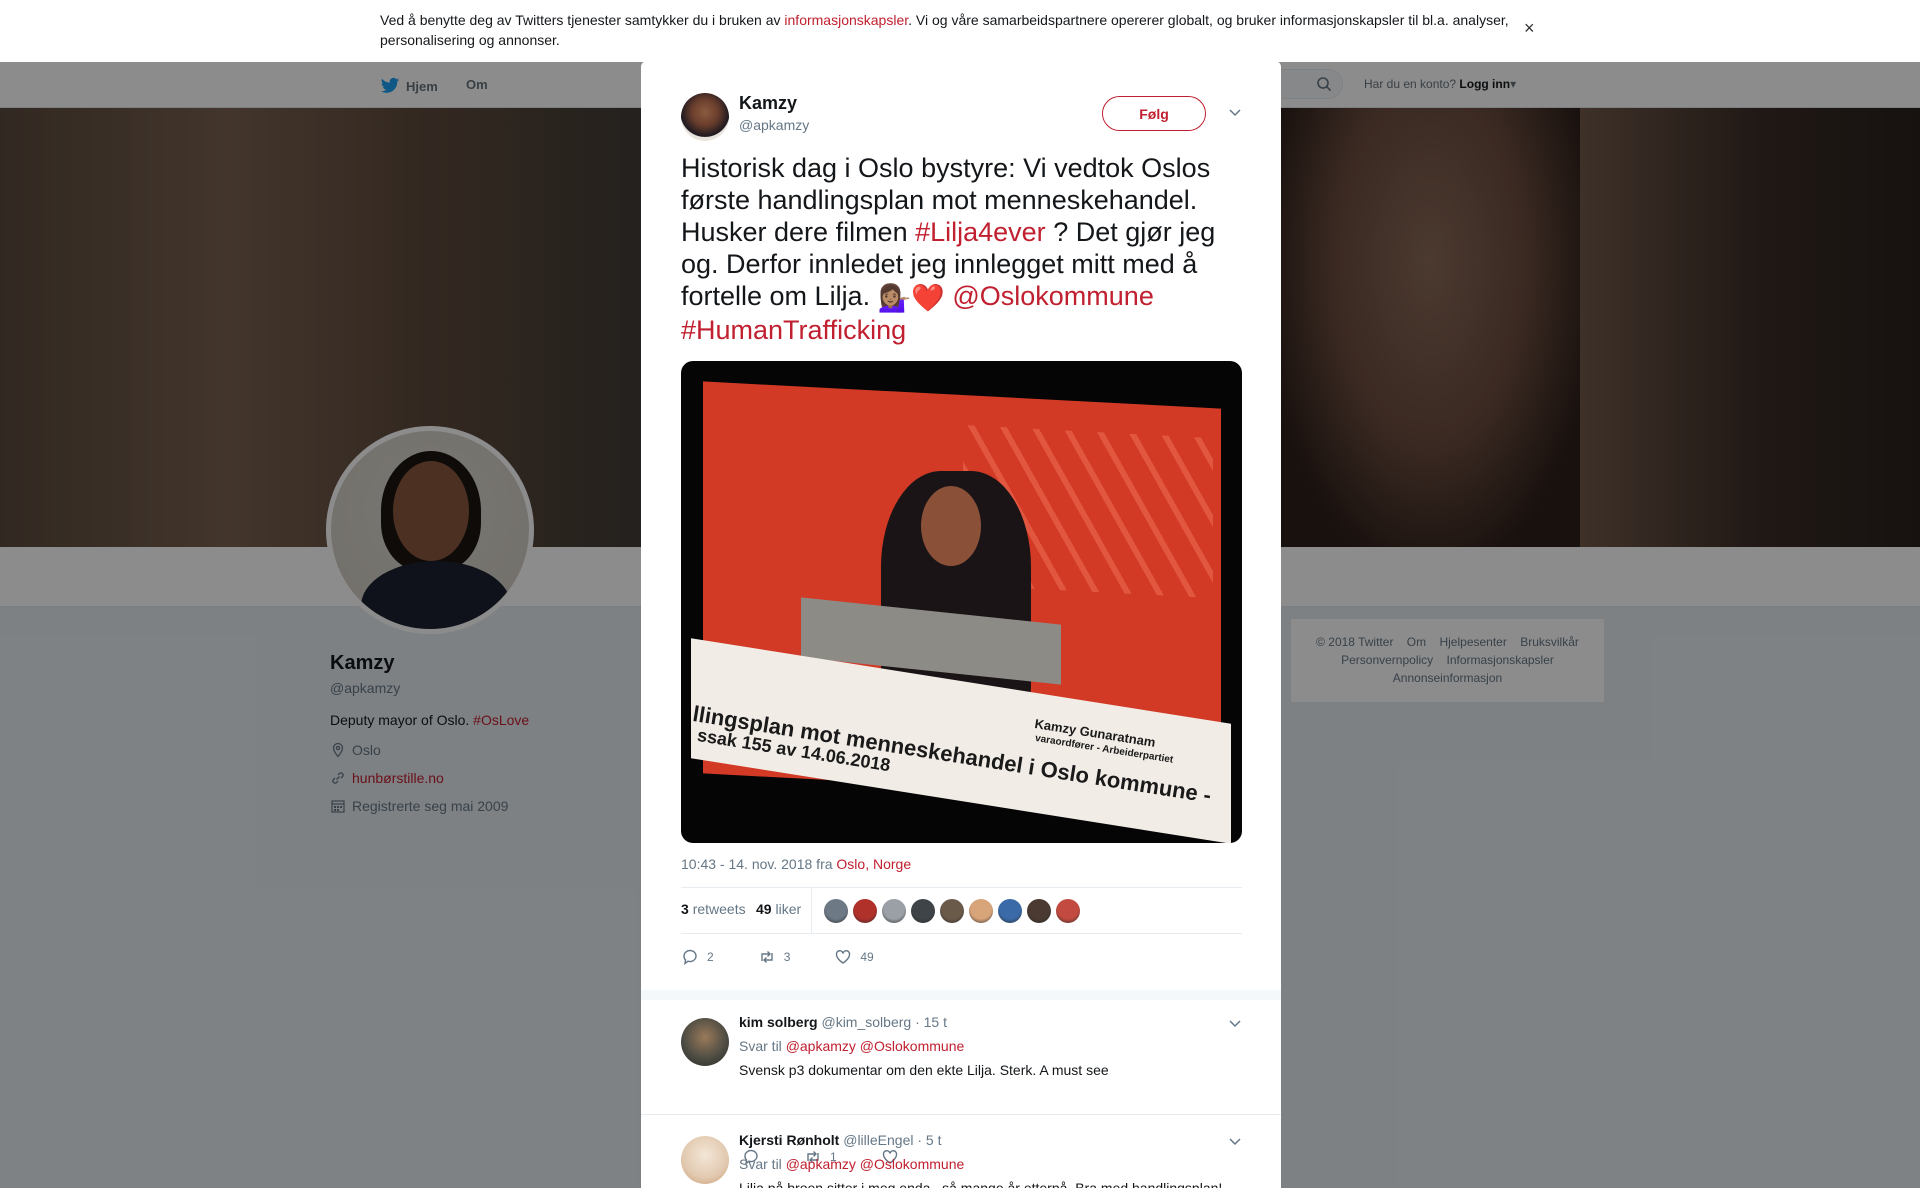 The height and width of the screenshot is (1188, 1920). What do you see at coordinates (787, 957) in the screenshot?
I see `retweet-count: 3` at bounding box center [787, 957].